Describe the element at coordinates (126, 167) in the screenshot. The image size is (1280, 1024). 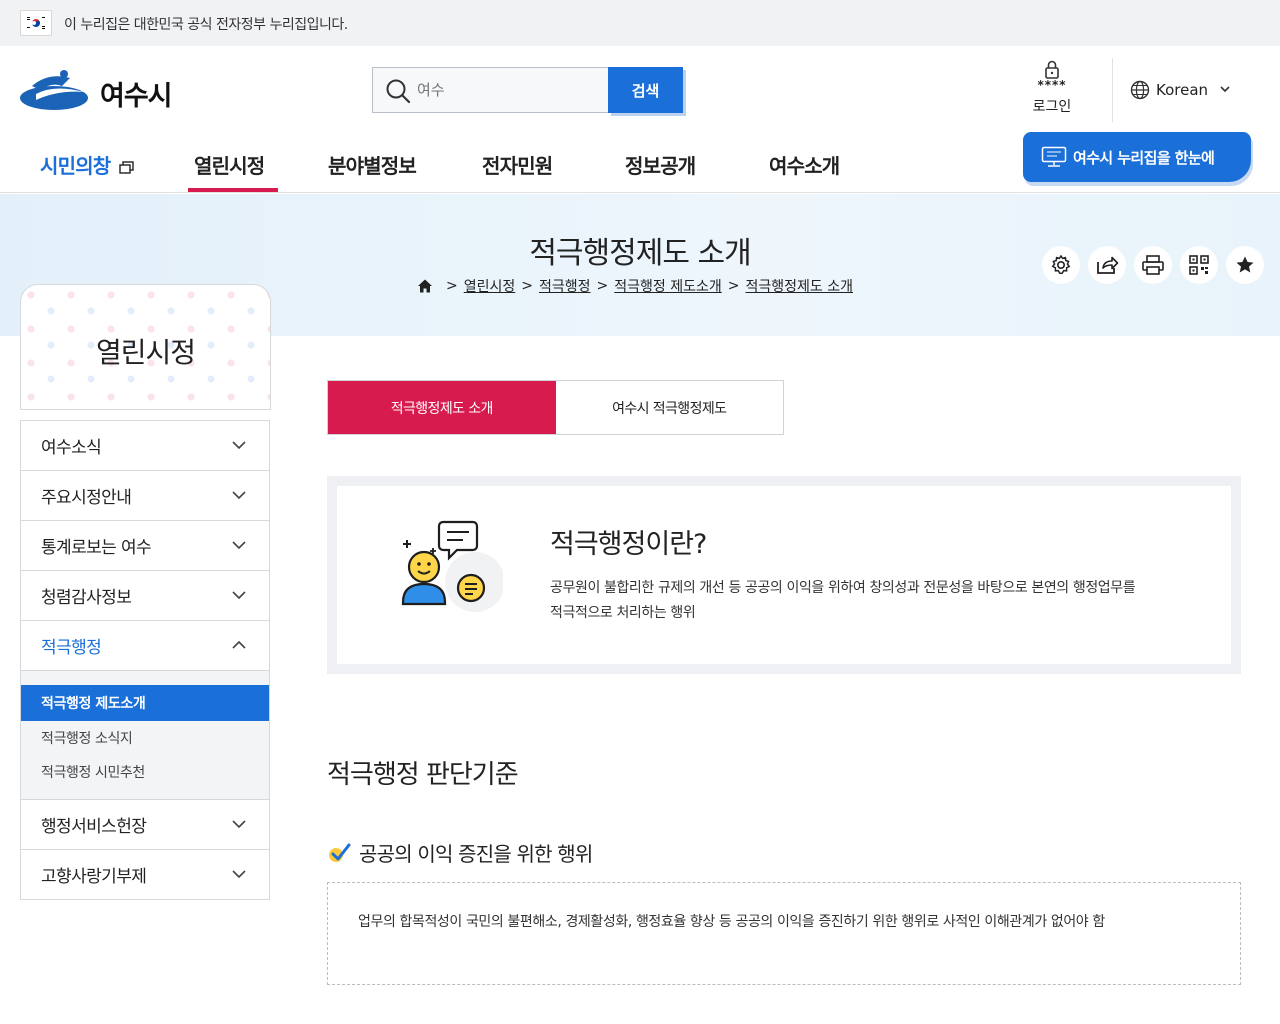
I see `new-window-icon` at that location.